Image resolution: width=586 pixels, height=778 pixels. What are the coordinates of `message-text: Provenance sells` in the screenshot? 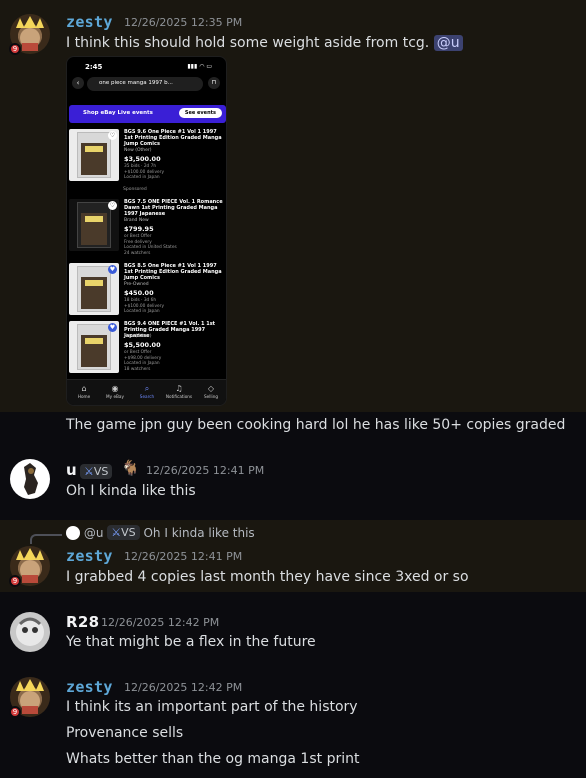 It's located at (125, 733).